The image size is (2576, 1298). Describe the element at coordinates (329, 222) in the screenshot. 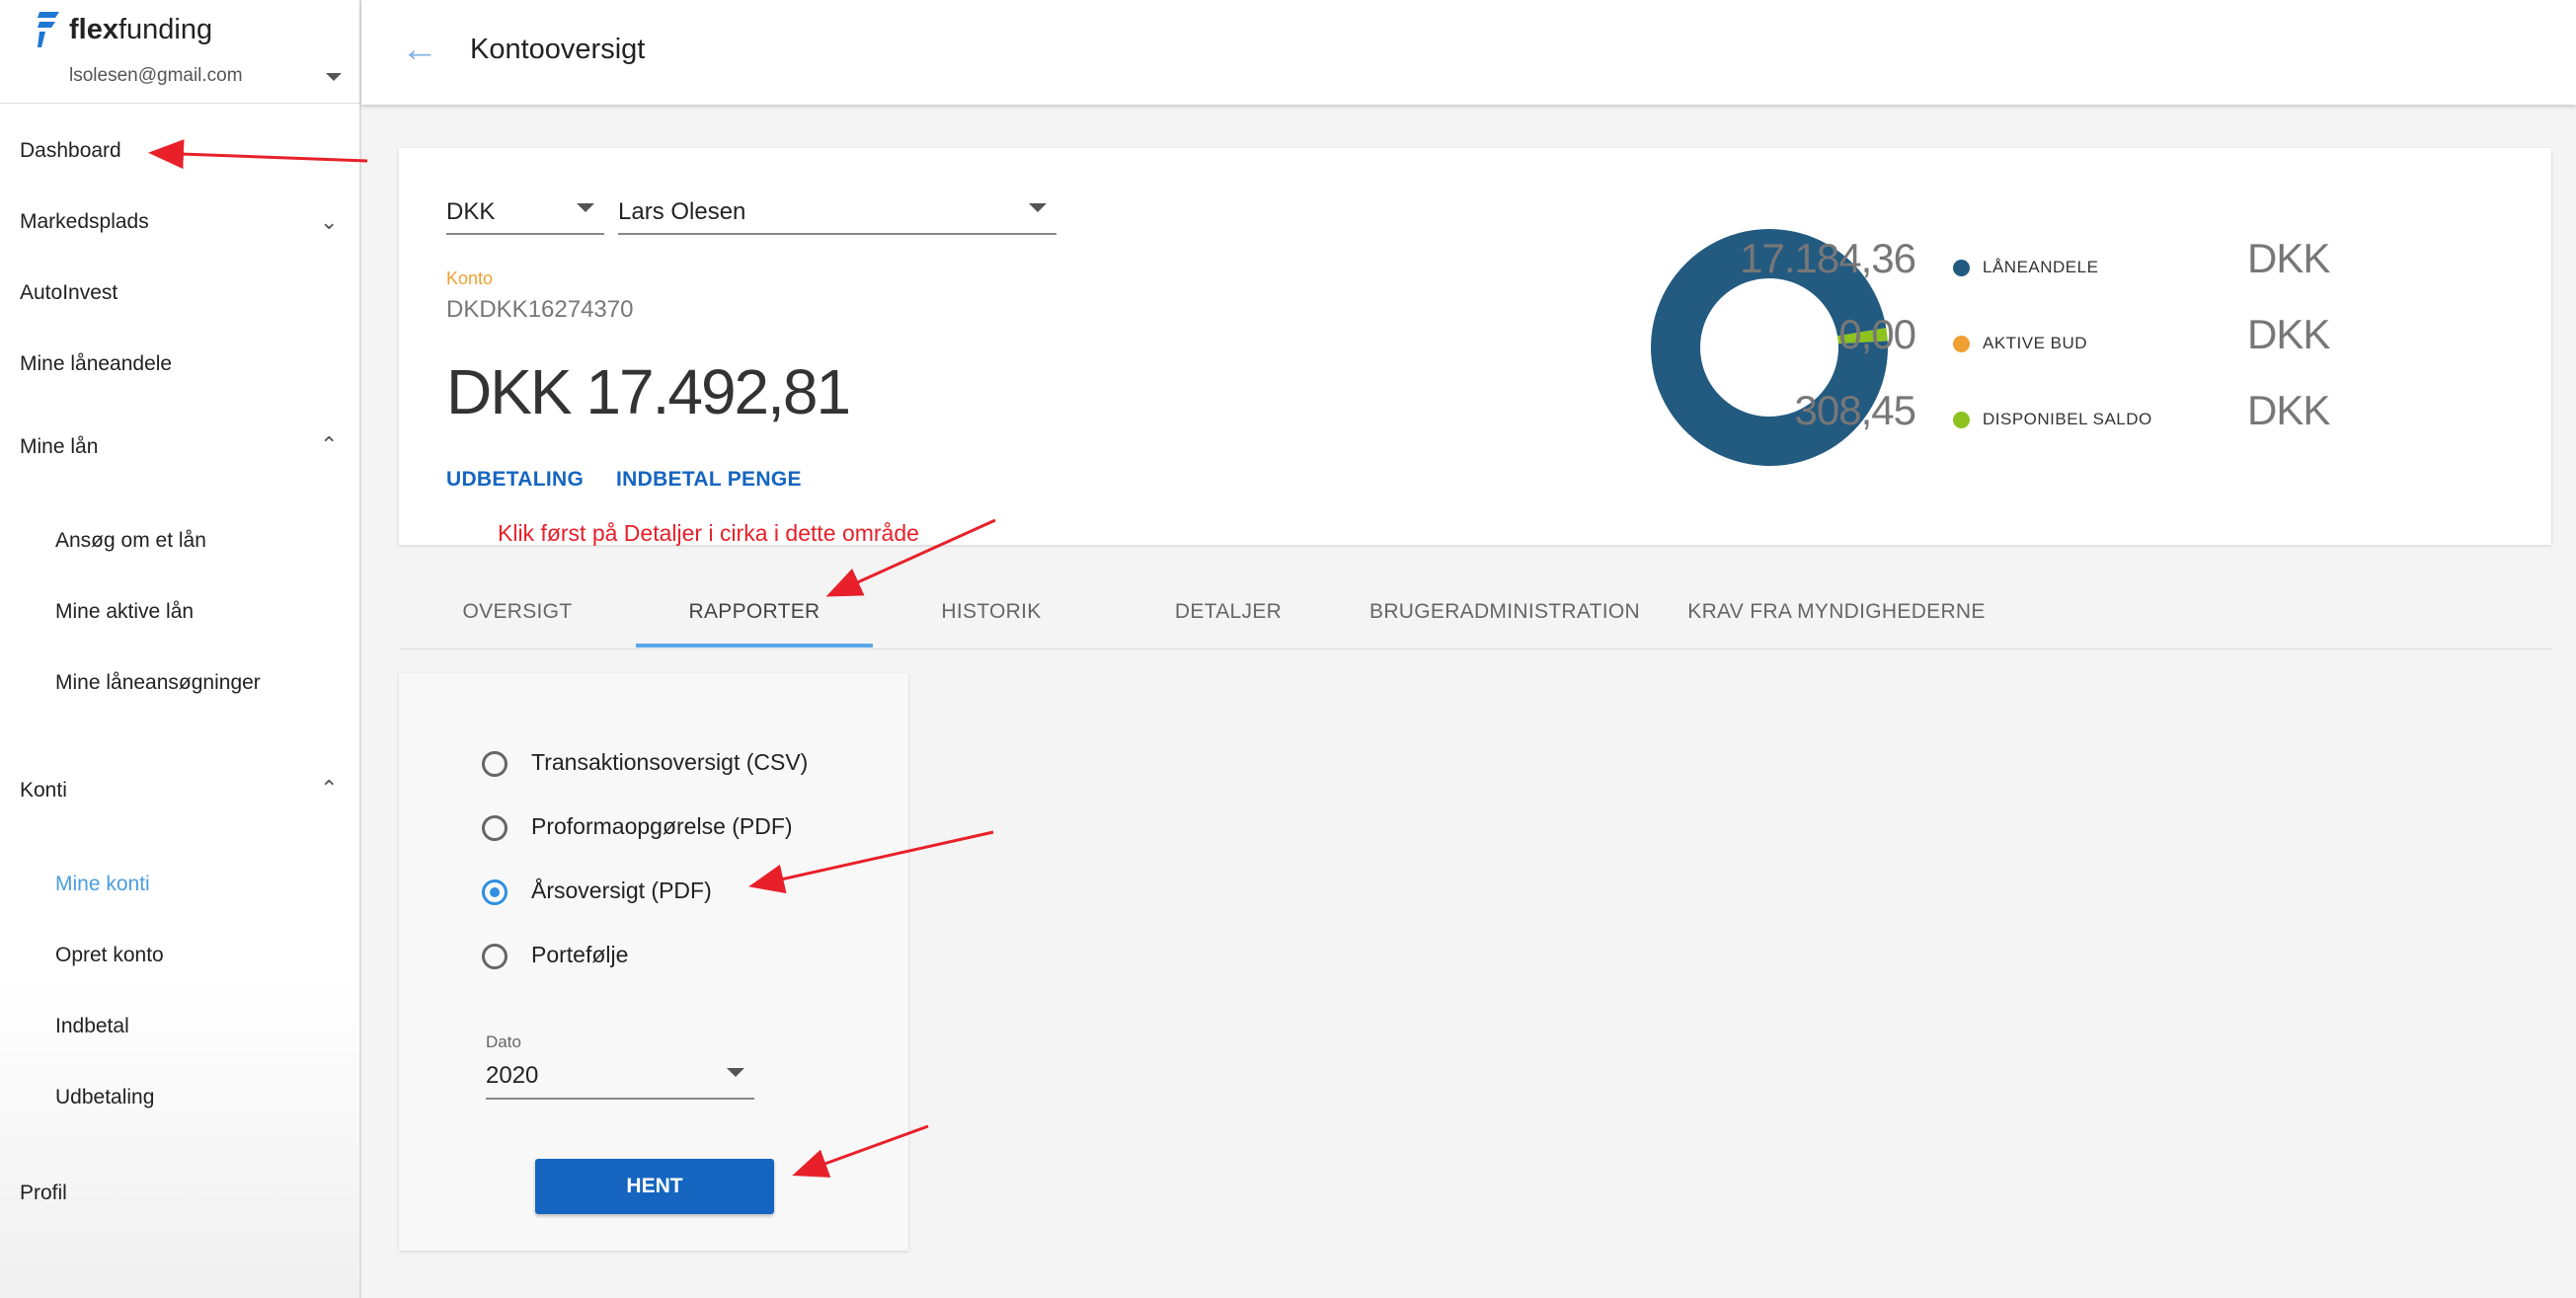

I see `chevron-down-icon: ⌄` at that location.